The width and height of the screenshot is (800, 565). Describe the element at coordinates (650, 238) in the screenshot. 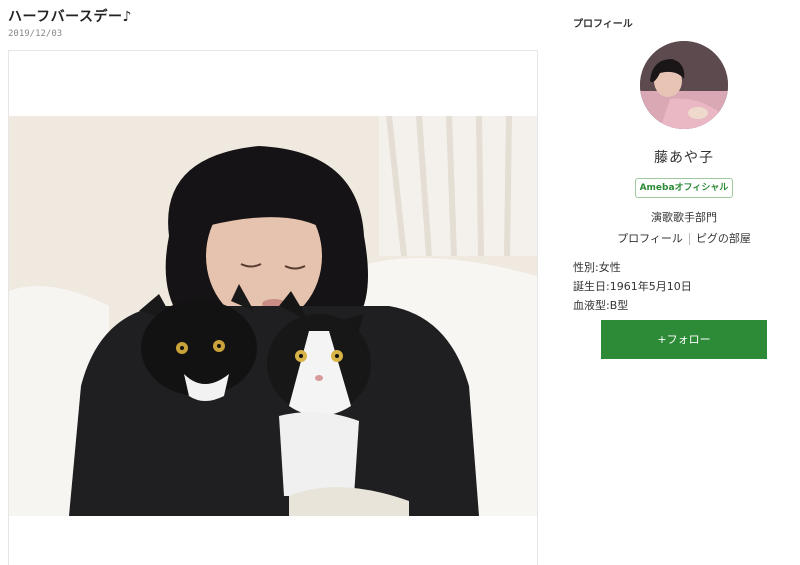

I see `profile-link: プロフィール` at that location.